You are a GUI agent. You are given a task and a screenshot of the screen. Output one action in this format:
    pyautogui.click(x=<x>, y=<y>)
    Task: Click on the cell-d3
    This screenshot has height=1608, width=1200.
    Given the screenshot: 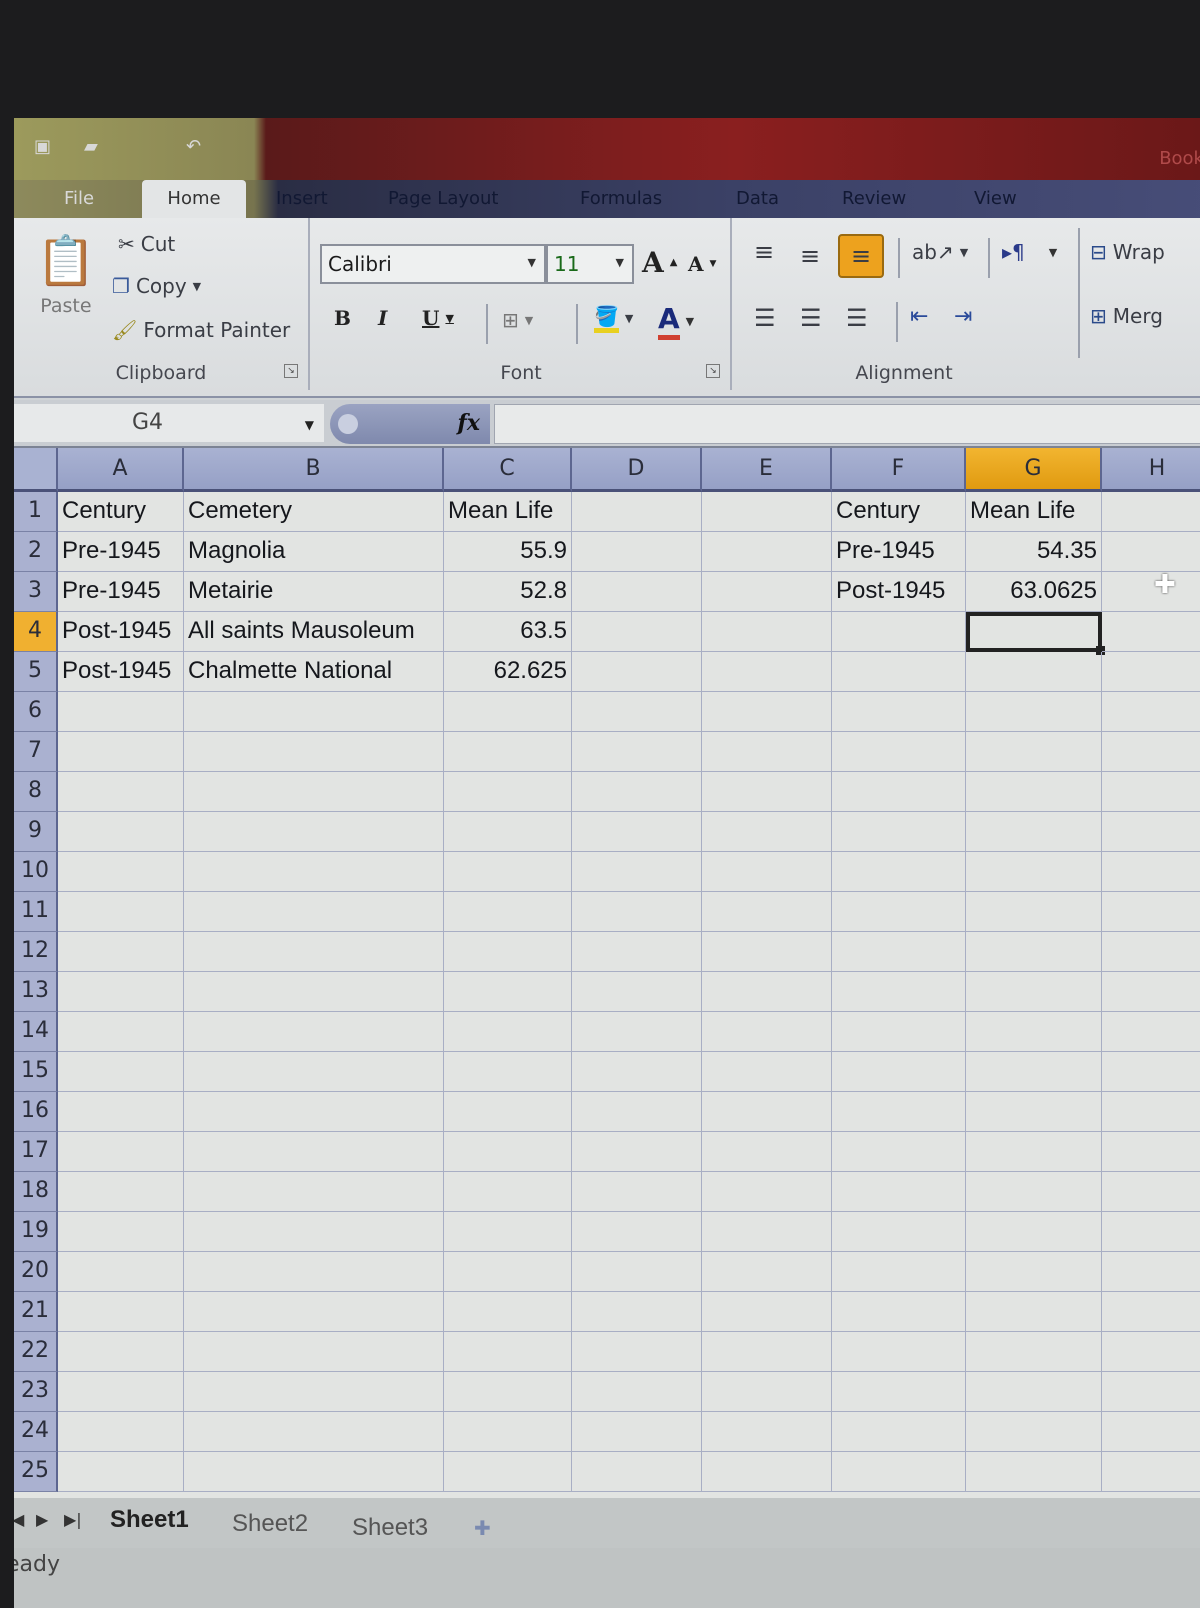 What is the action you would take?
    pyautogui.click(x=637, y=592)
    